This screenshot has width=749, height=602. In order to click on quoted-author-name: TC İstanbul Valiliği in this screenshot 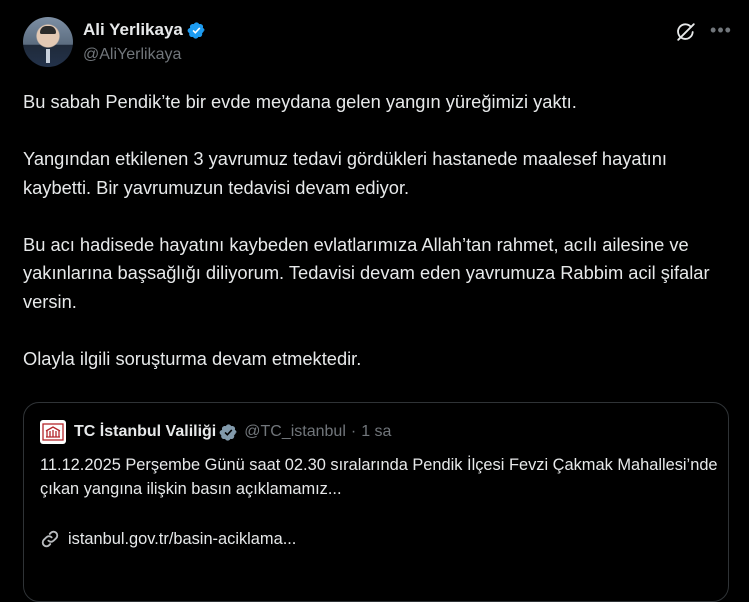, I will do `click(145, 432)`.